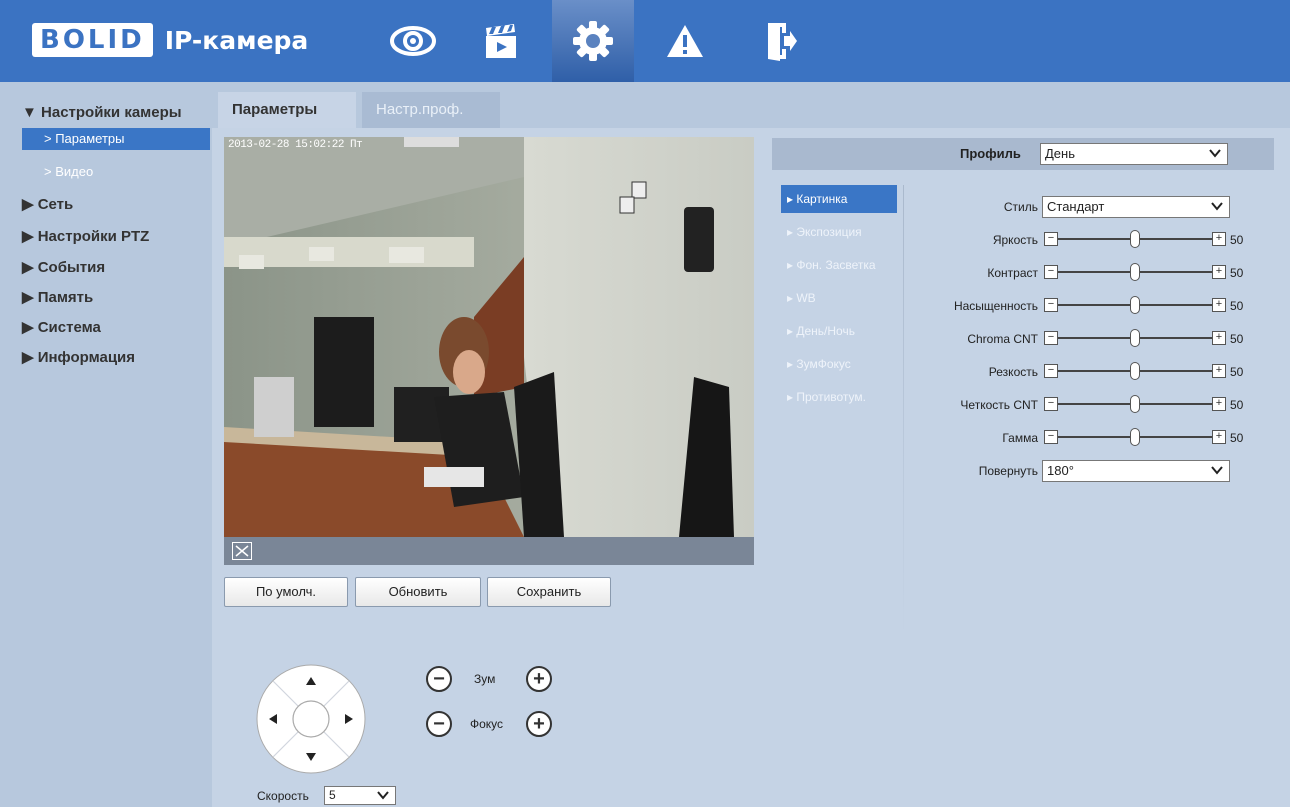 The width and height of the screenshot is (1290, 807). I want to click on contrast-value: 50, so click(1237, 273).